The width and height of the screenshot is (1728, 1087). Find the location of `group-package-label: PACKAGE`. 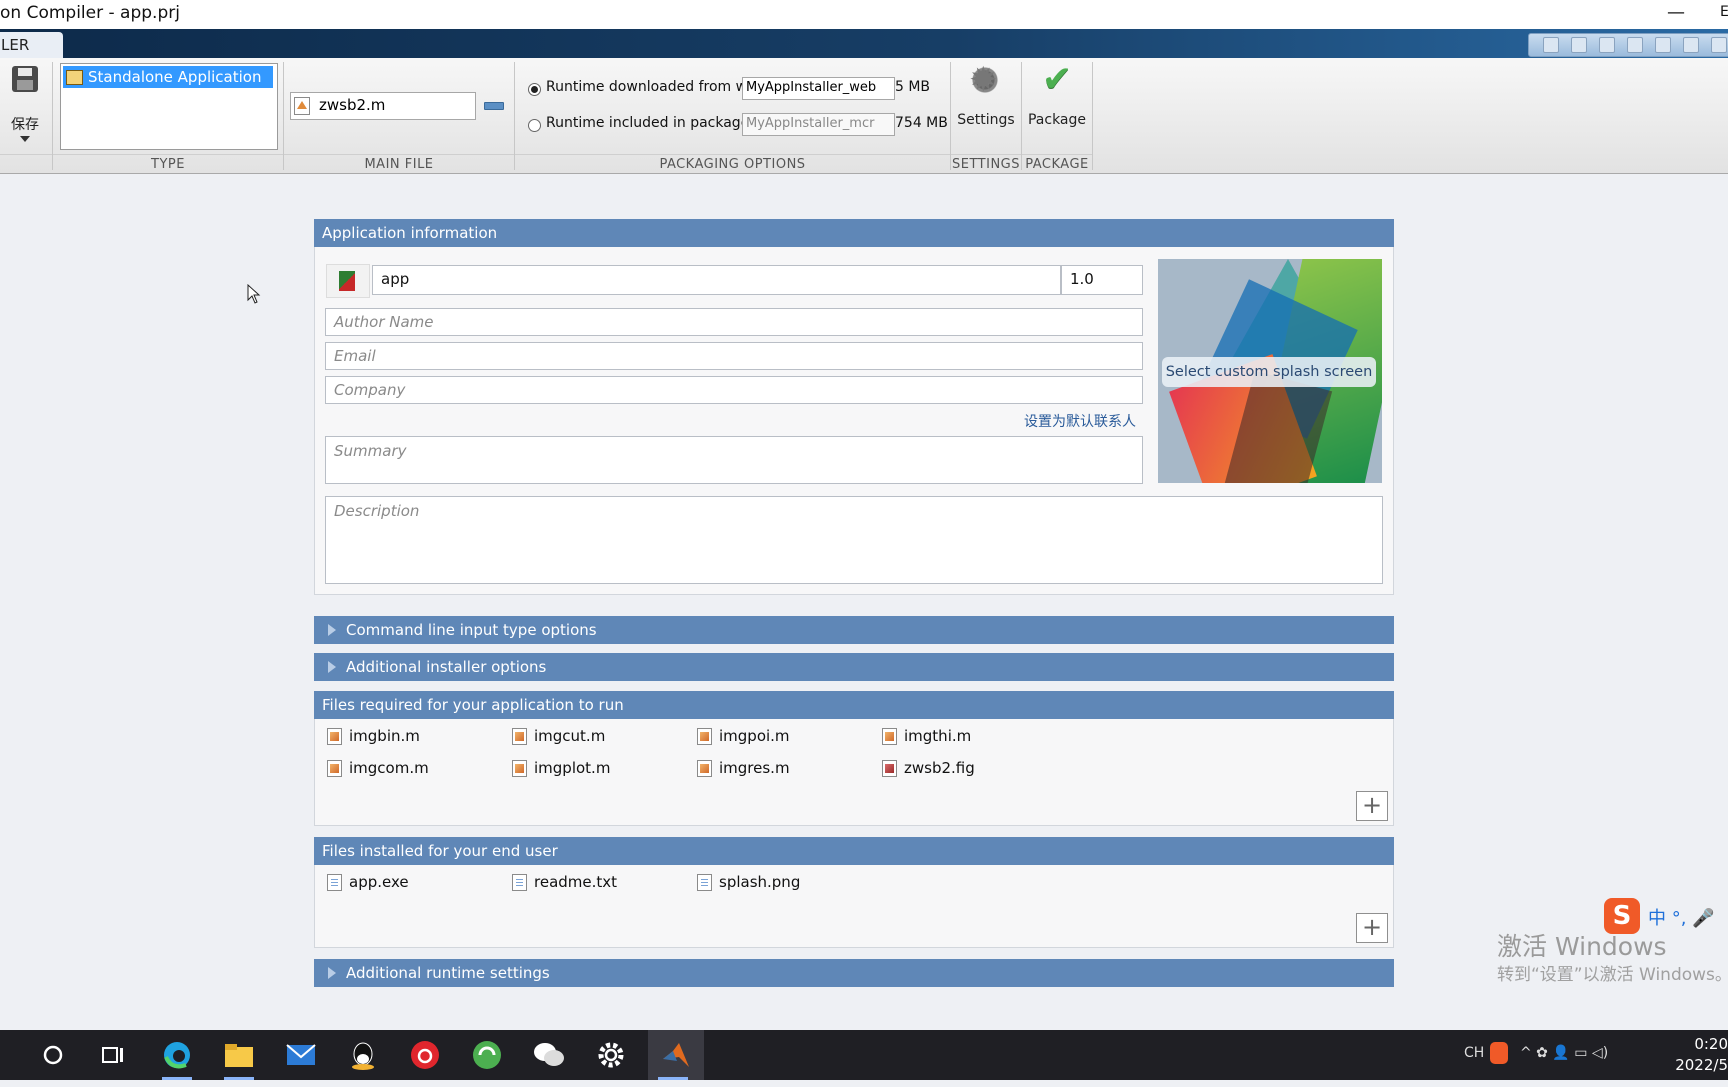

group-package-label: PACKAGE is located at coordinates (1057, 164).